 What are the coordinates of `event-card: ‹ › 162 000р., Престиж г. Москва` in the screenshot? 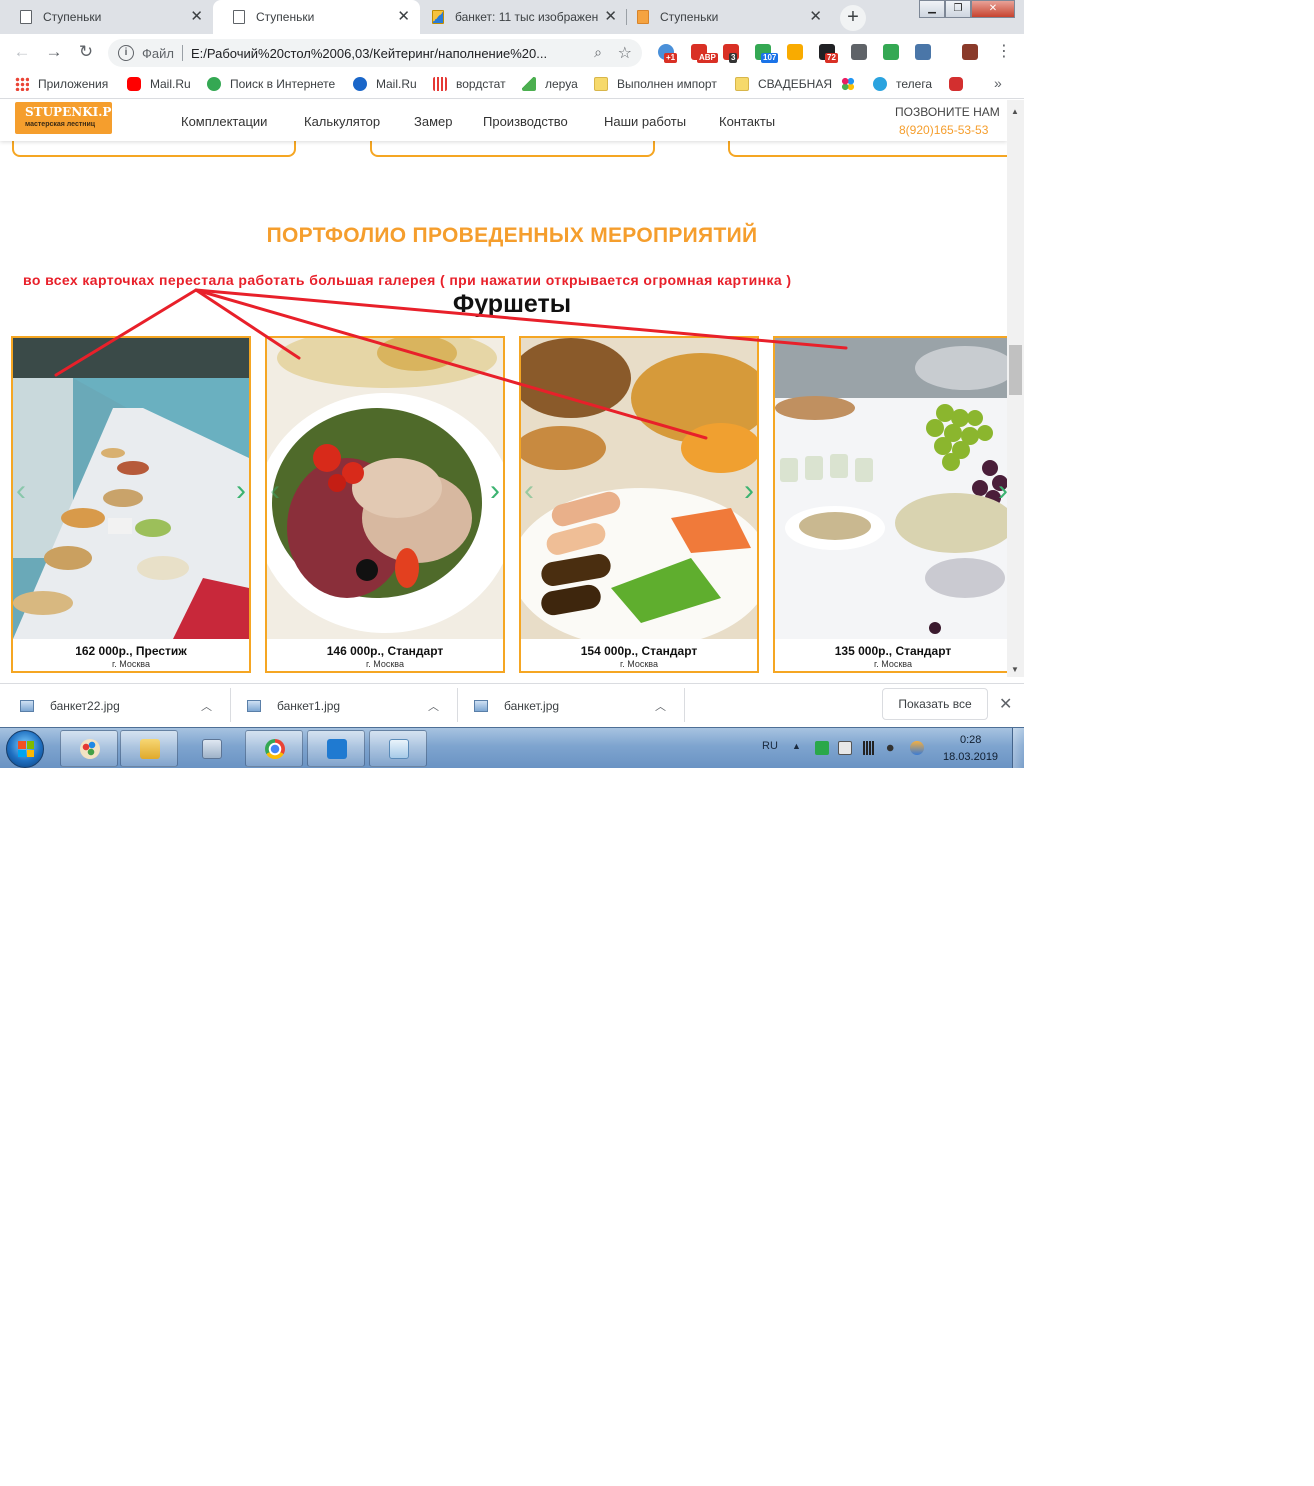 It's located at (131, 504).